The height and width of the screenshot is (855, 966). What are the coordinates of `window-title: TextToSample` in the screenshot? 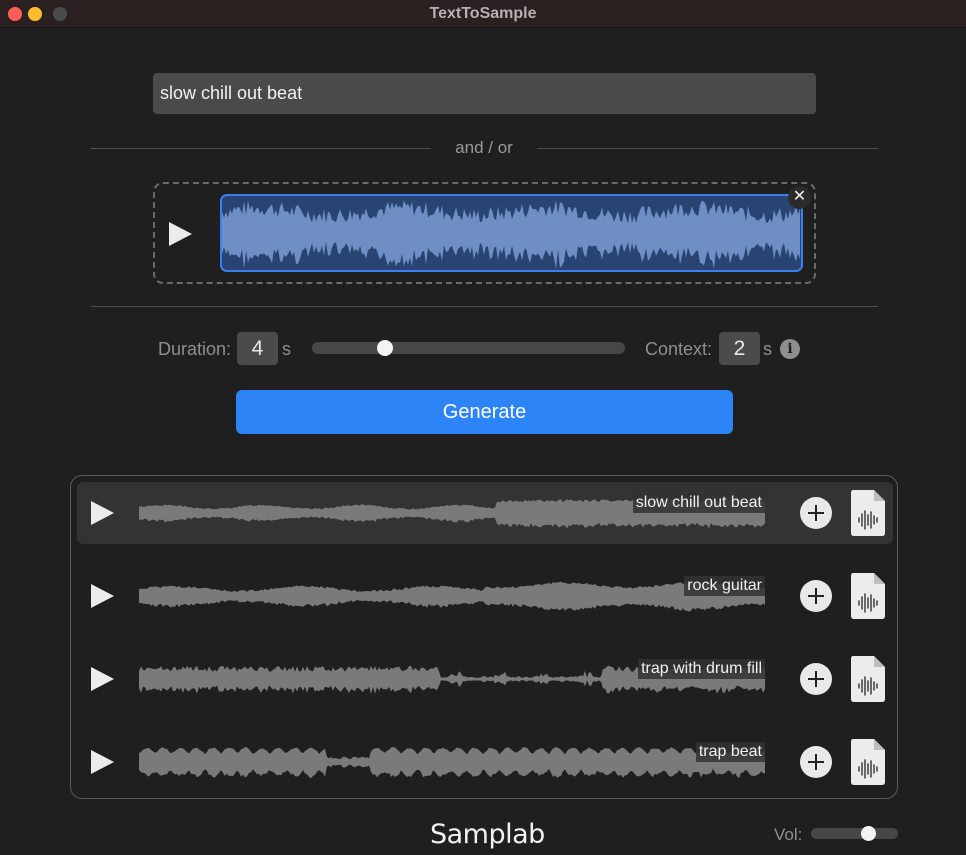 It's located at (483, 13).